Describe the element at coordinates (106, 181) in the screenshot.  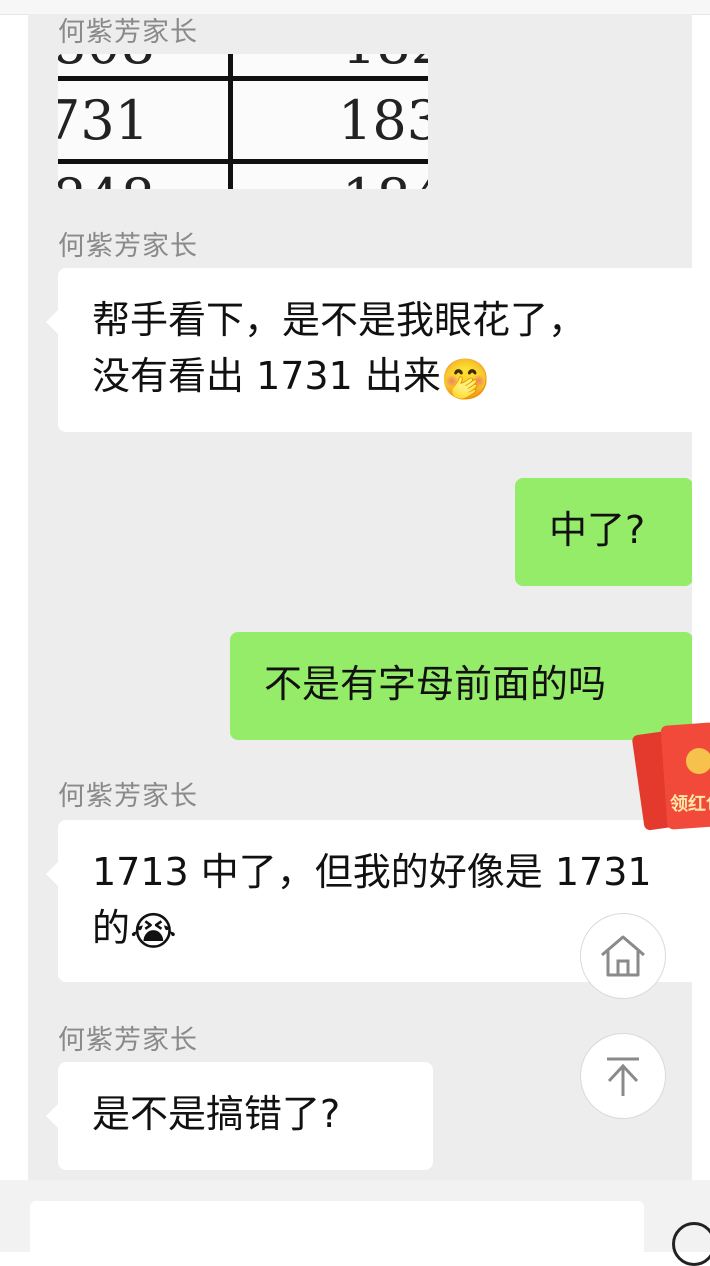
I see `cropped-cell-text: 848` at that location.